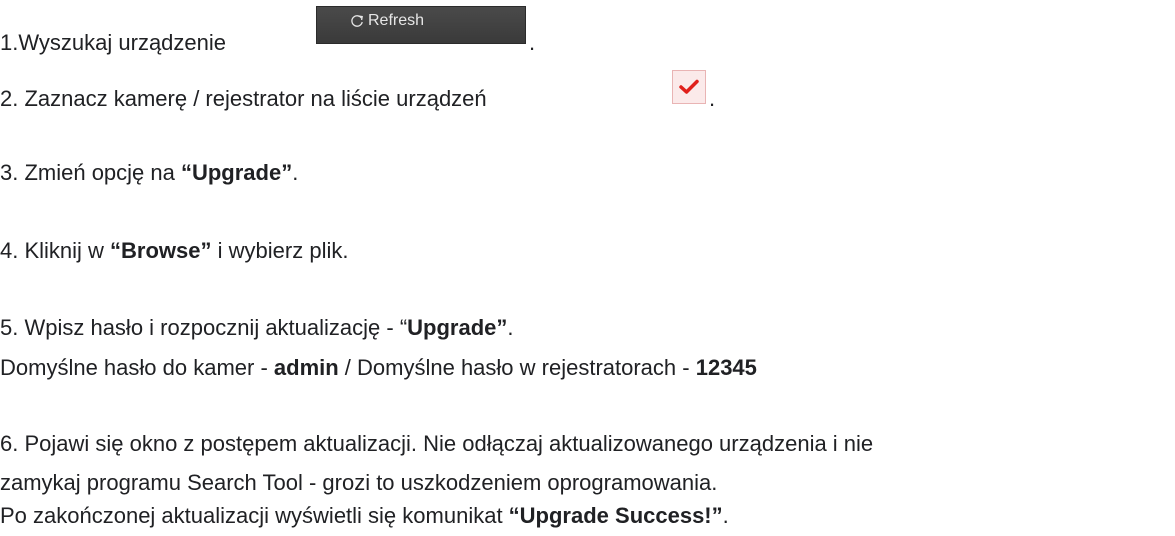  What do you see at coordinates (357, 21) in the screenshot?
I see `refresh-icon` at bounding box center [357, 21].